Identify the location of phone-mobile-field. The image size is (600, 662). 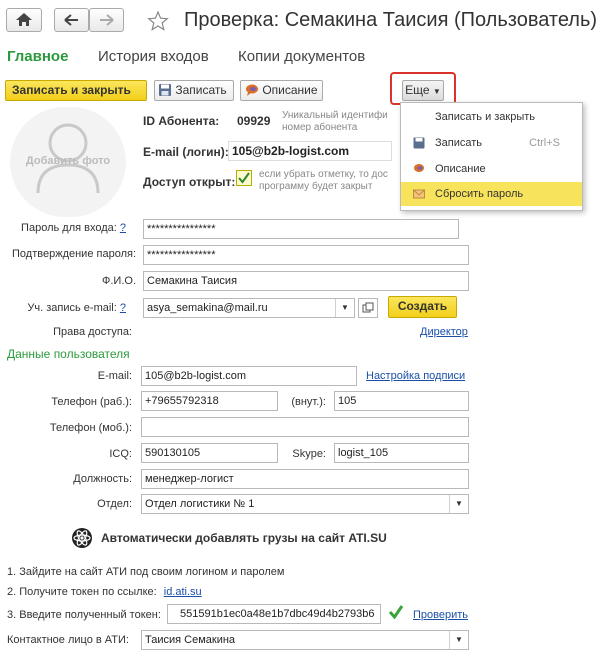
(305, 427).